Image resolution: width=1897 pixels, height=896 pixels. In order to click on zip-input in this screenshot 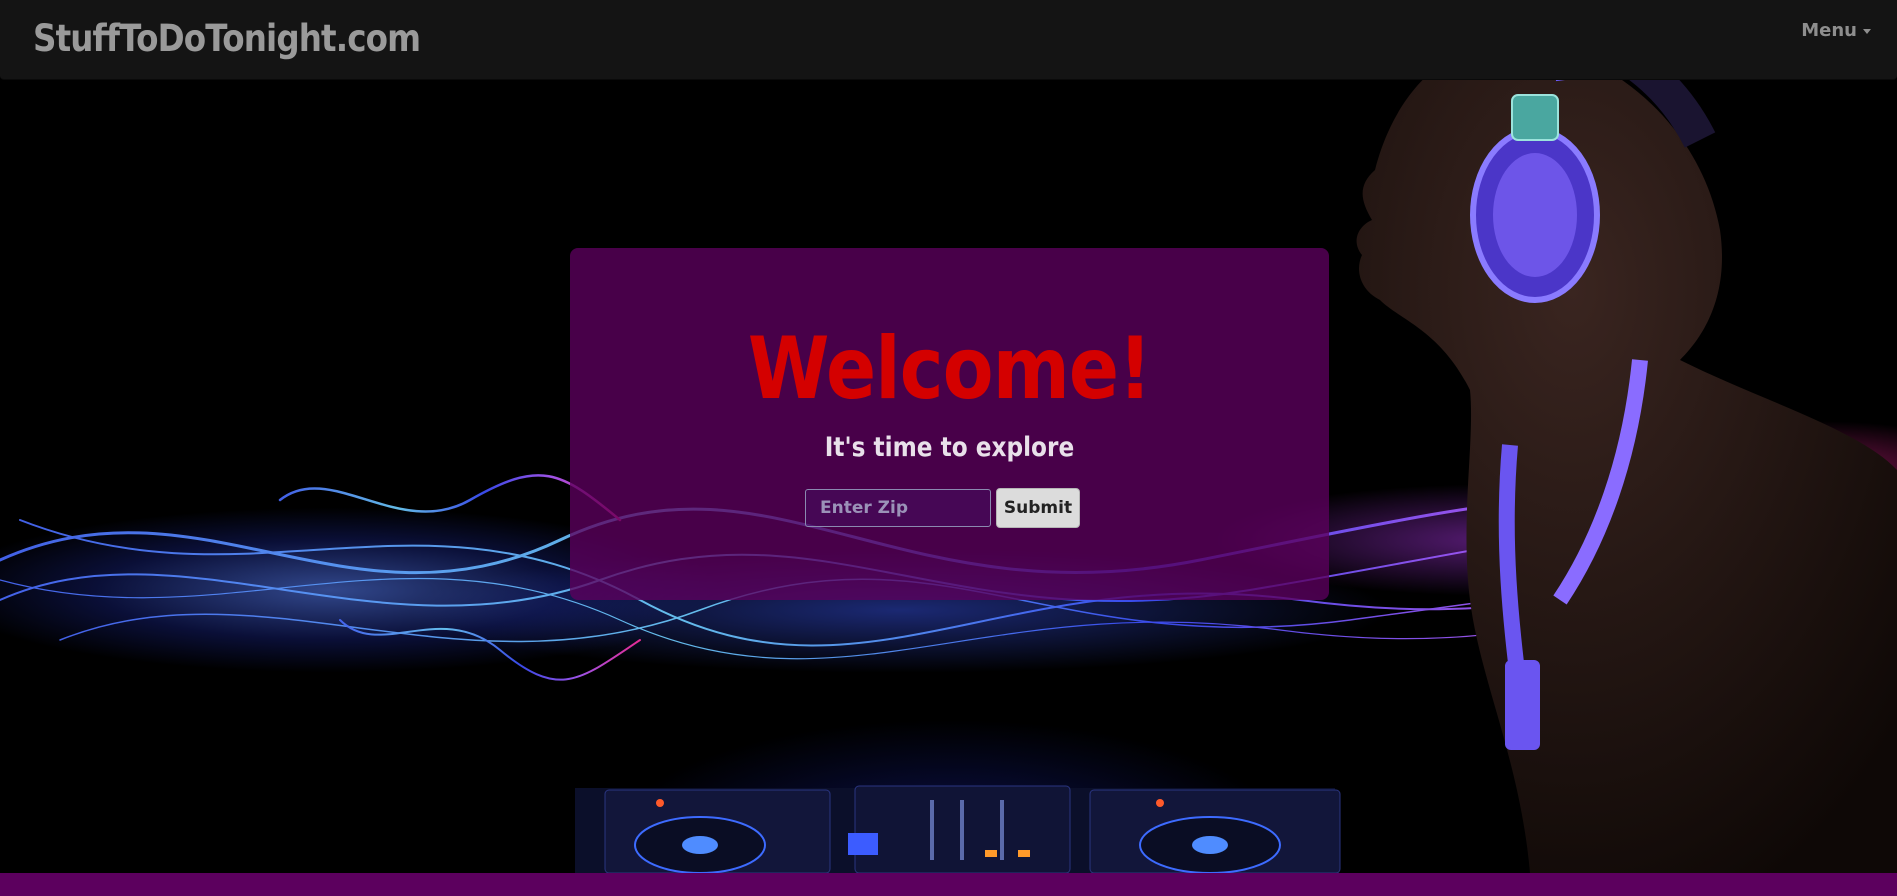, I will do `click(898, 508)`.